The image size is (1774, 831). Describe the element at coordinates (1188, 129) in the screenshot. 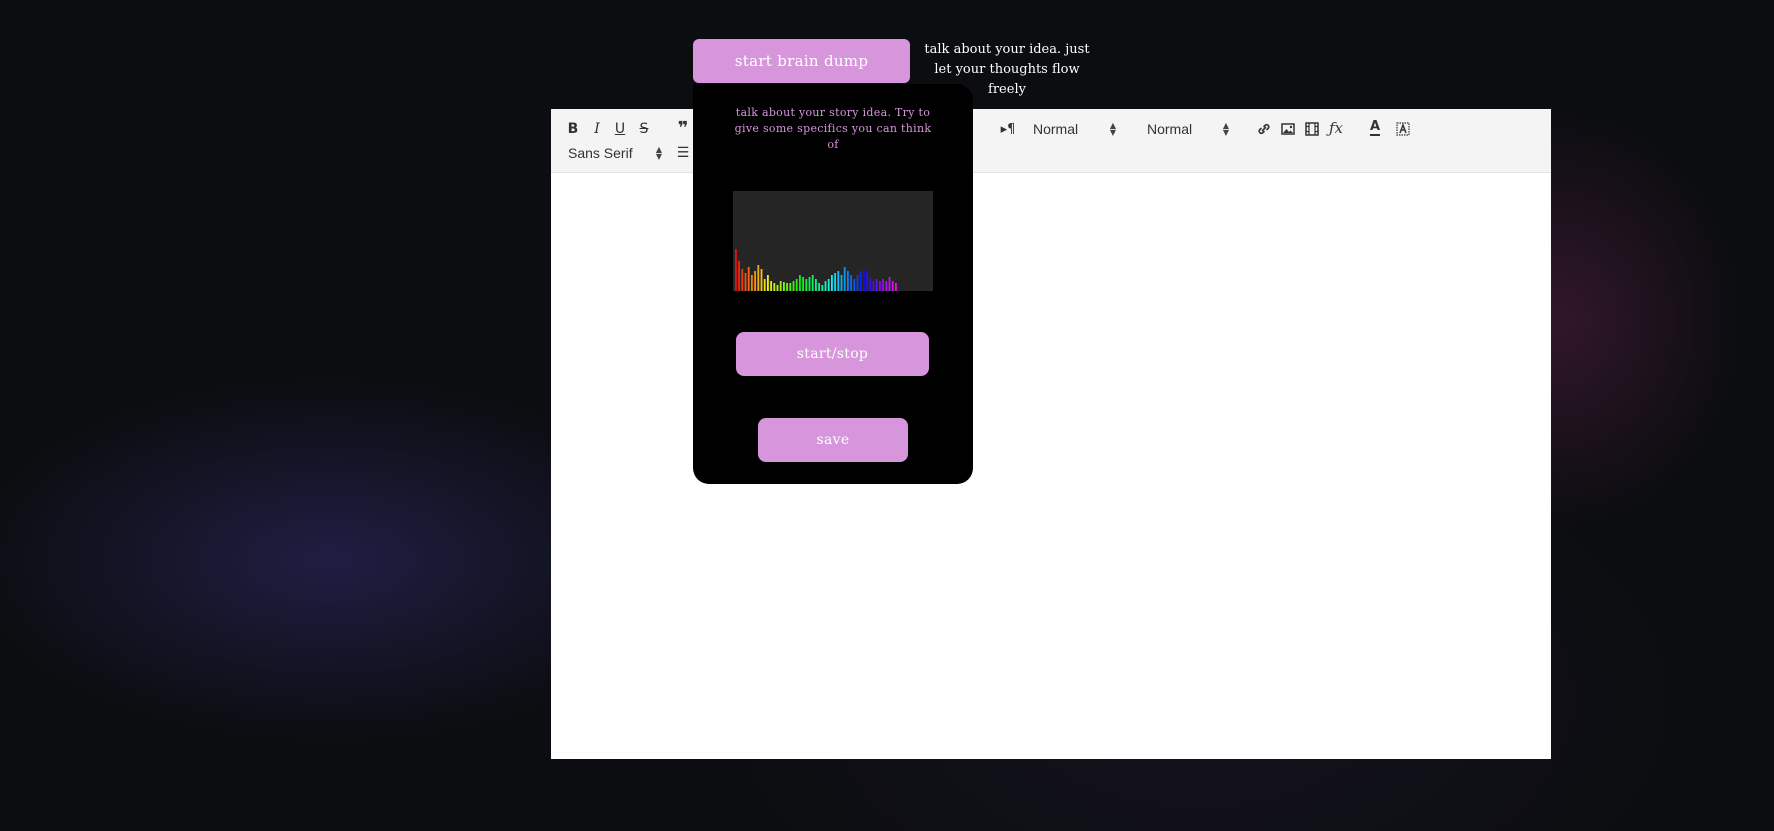

I see `size-select: Normal ▲ ▼` at that location.